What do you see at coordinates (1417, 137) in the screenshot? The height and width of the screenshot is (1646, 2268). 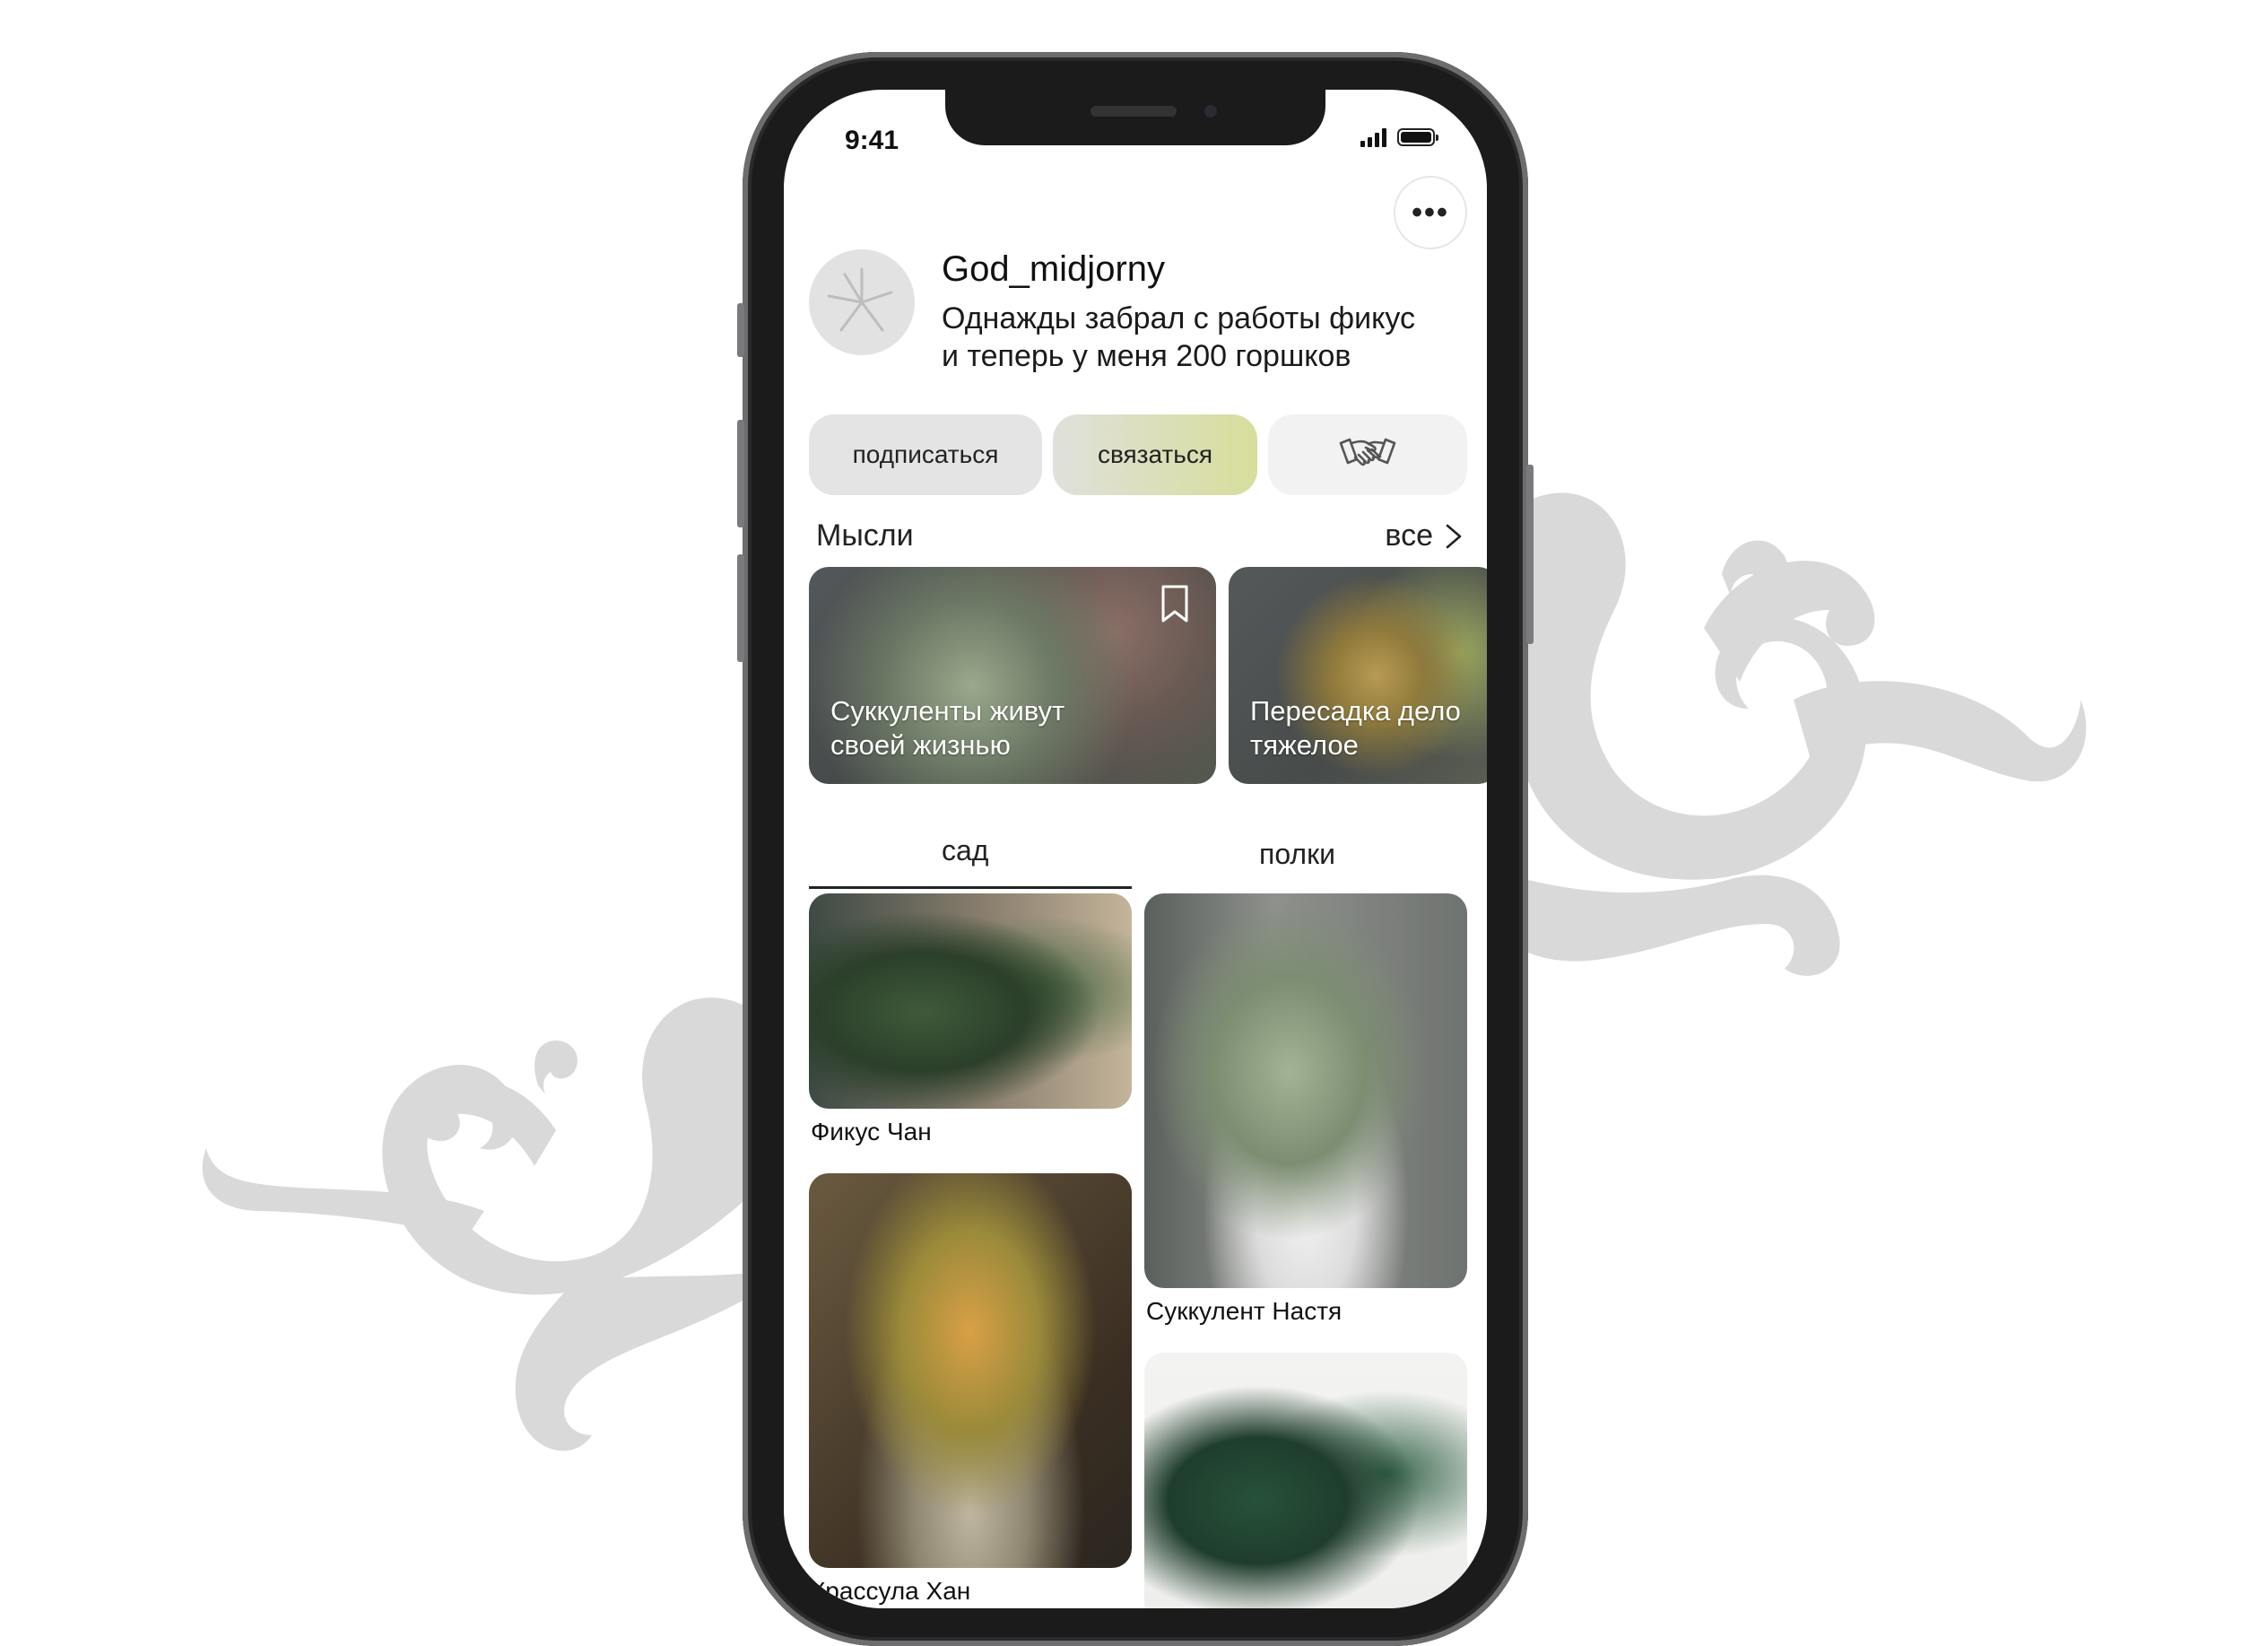 I see `battery-icon` at bounding box center [1417, 137].